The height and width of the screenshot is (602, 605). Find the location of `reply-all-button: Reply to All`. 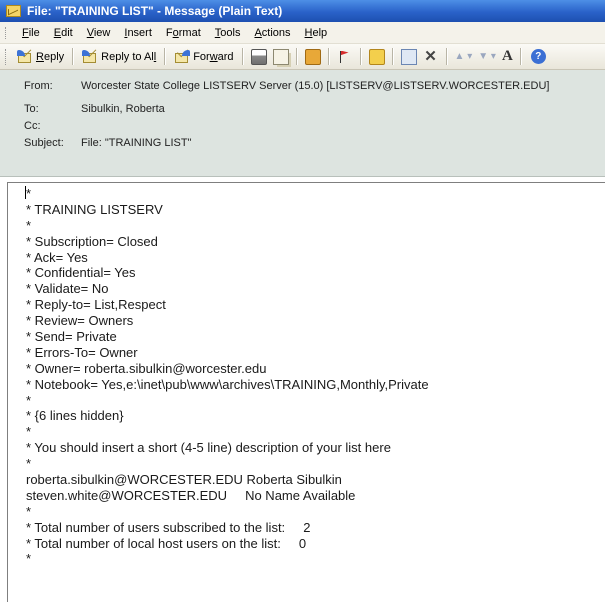

reply-all-button: Reply to All is located at coordinates (119, 57).